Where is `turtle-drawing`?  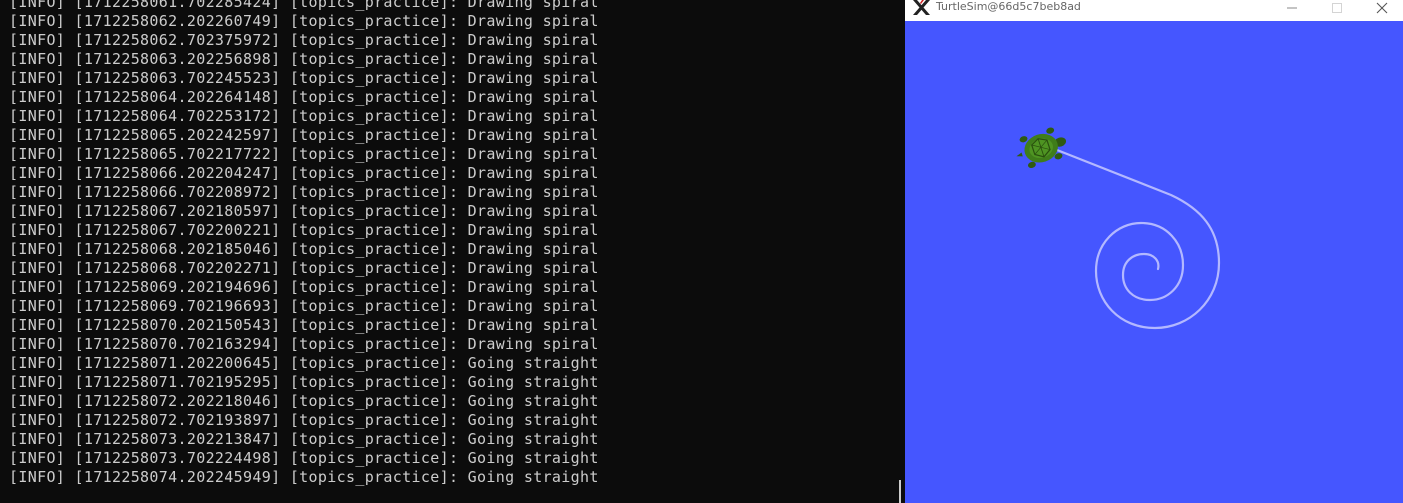 turtle-drawing is located at coordinates (1118, 228).